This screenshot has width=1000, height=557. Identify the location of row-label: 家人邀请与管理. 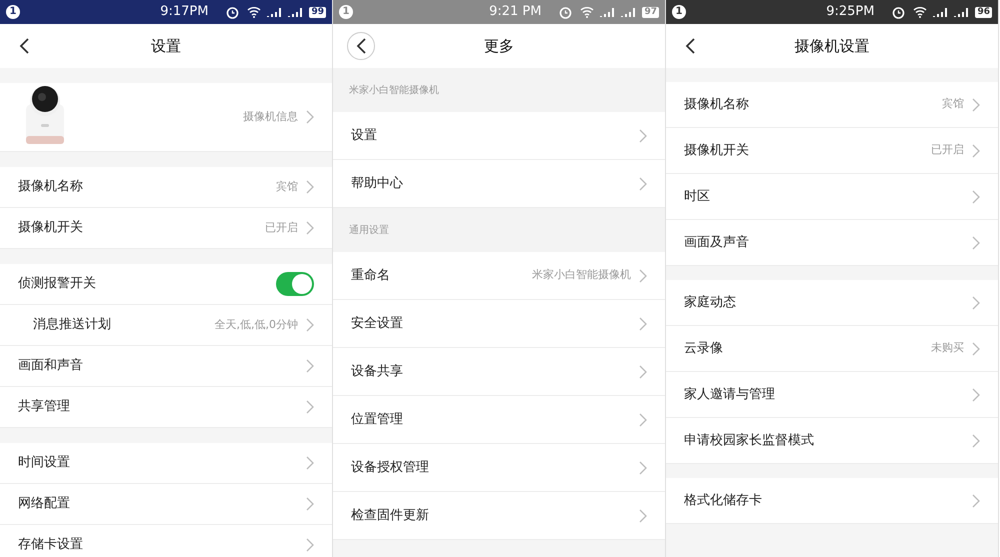
(729, 395).